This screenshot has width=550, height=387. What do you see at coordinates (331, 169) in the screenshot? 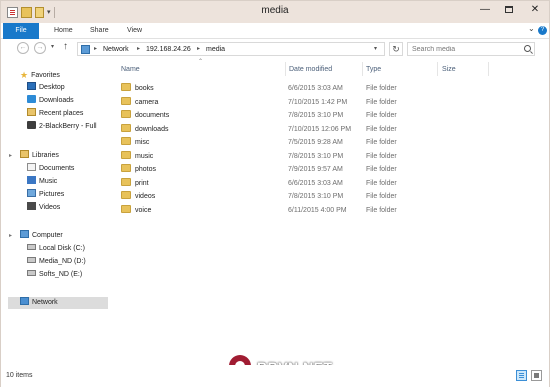
I see `list-item: photos 7/9/2015 9:57 AM File folder` at bounding box center [331, 169].